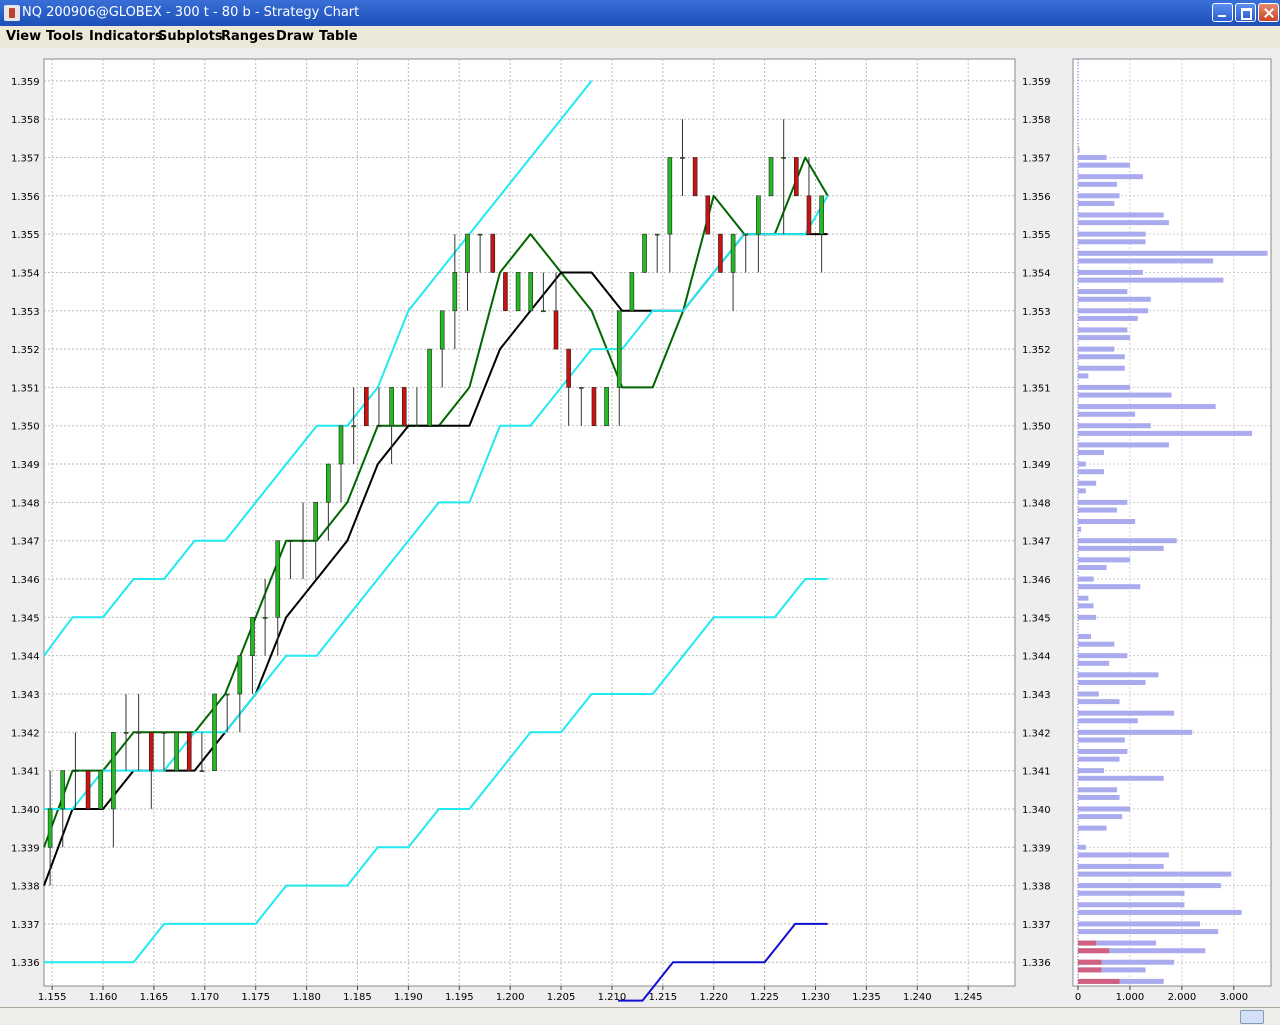  What do you see at coordinates (25, 618) in the screenshot?
I see `y-tick-label-left: 1.345` at bounding box center [25, 618].